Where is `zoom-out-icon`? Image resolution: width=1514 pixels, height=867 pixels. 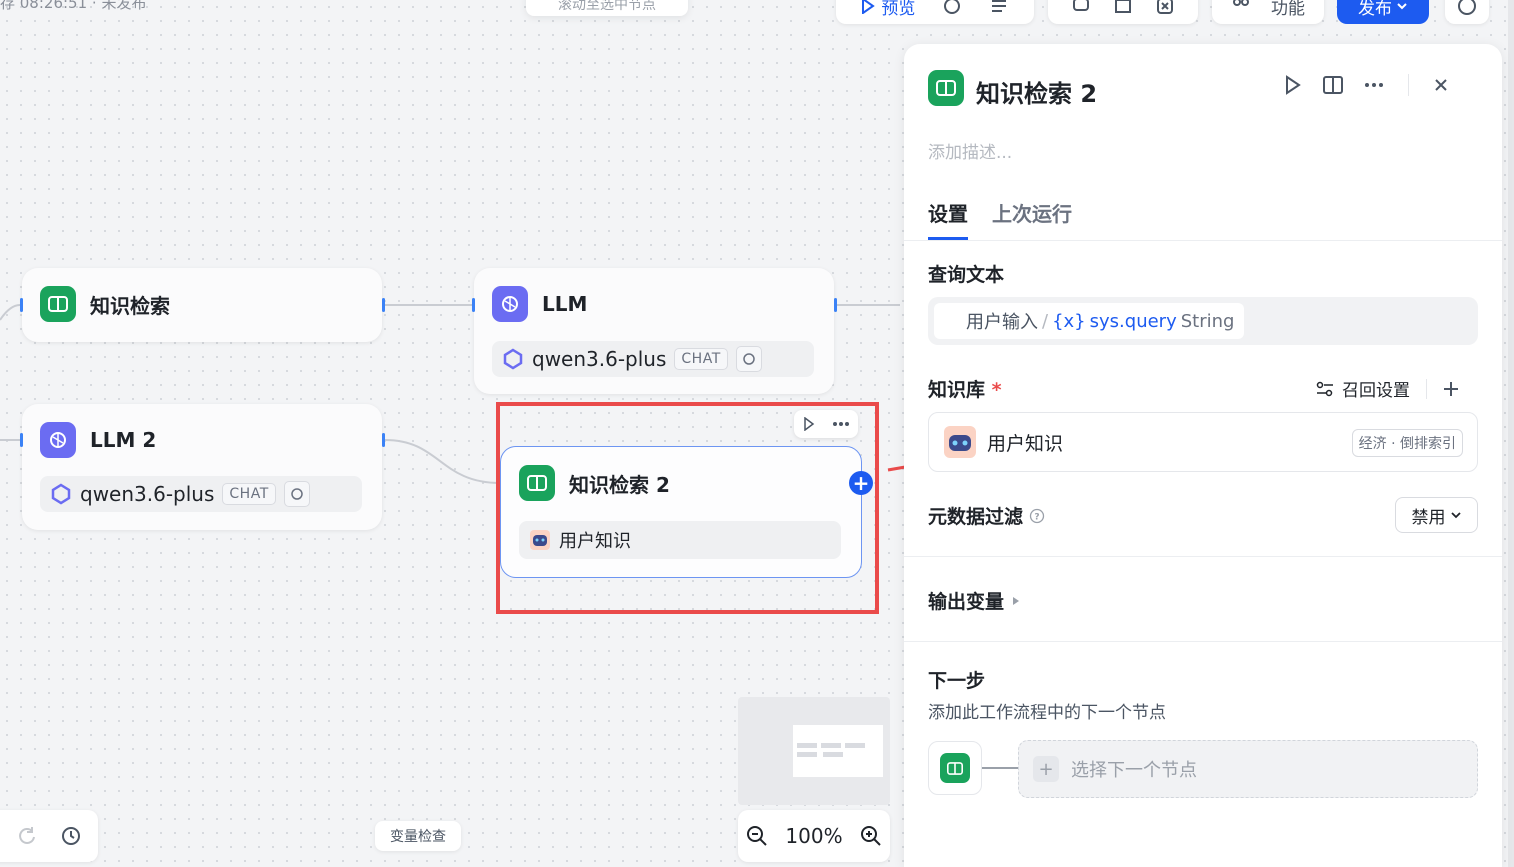 zoom-out-icon is located at coordinates (757, 836).